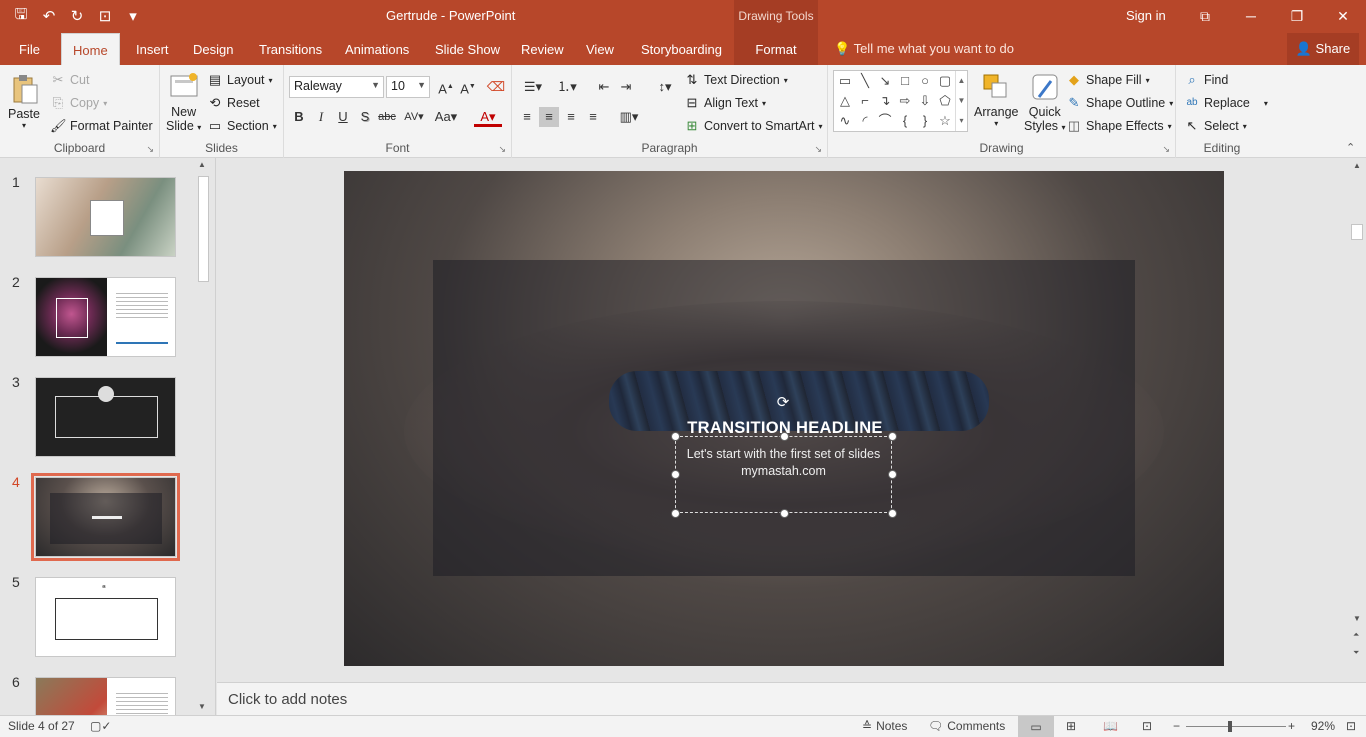 This screenshot has width=1366, height=737. What do you see at coordinates (681, 49) in the screenshot?
I see `tab-storyboarding: Storyboarding` at bounding box center [681, 49].